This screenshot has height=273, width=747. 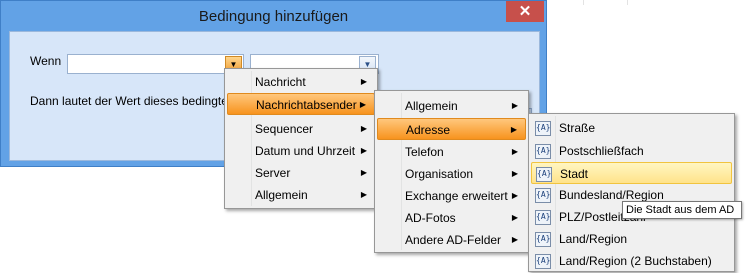 What do you see at coordinates (601, 151) in the screenshot?
I see `menu-item-label: Postschließfach` at bounding box center [601, 151].